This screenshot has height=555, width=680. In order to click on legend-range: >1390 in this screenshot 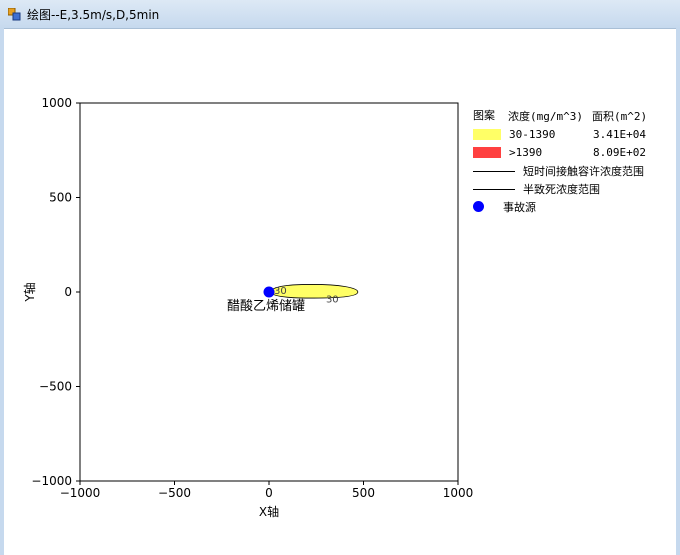, I will do `click(526, 152)`.